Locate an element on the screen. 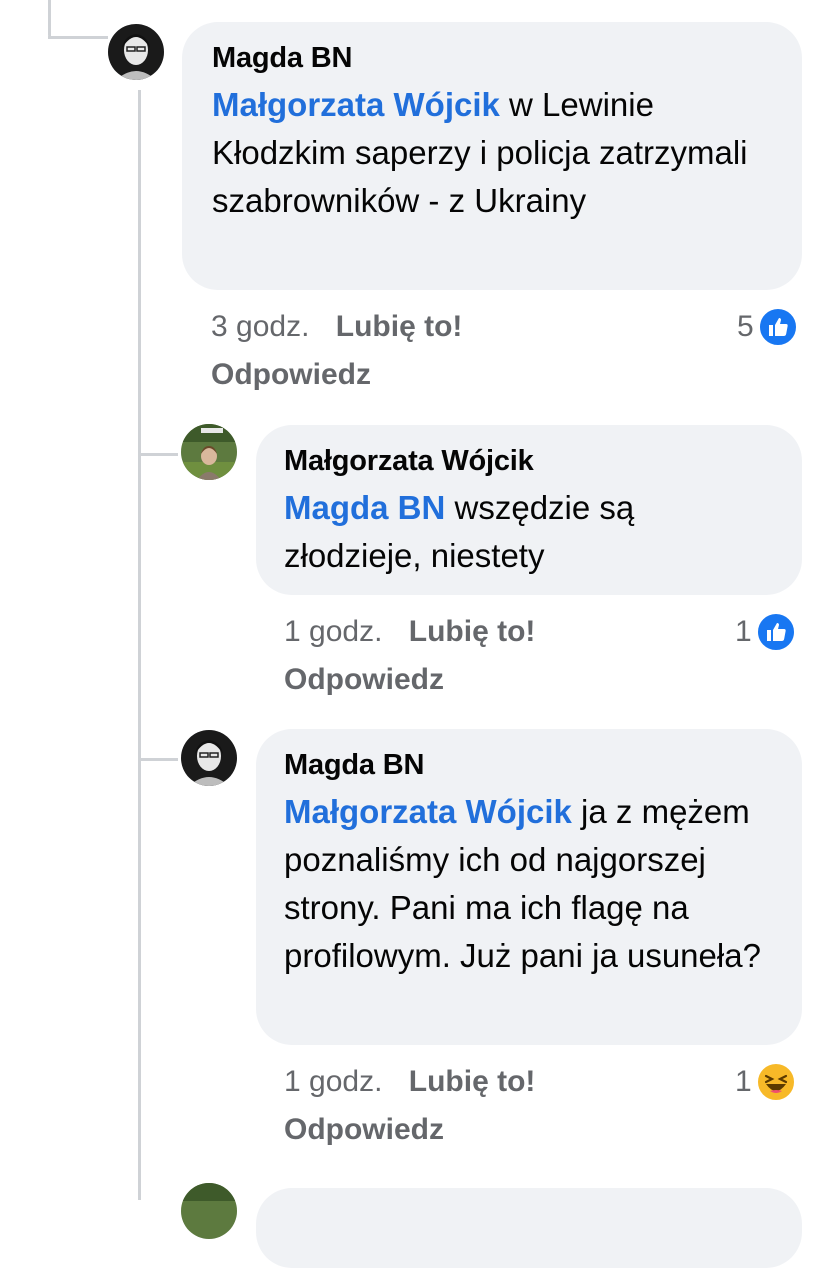 Image resolution: width=829 pixels, height=1268 pixels. comment-bubble is located at coordinates (529, 1228).